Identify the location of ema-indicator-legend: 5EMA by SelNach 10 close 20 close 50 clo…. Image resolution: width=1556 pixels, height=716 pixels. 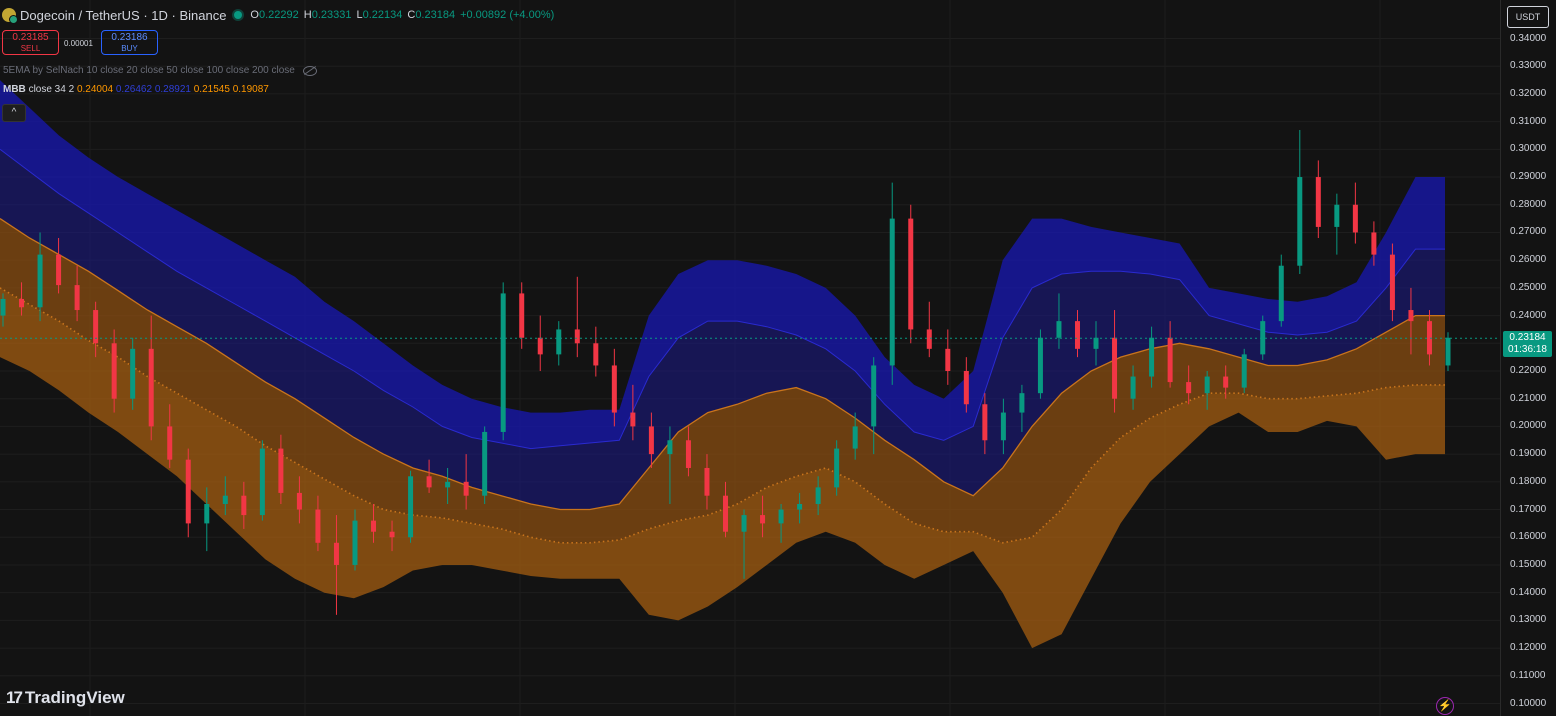
(160, 70).